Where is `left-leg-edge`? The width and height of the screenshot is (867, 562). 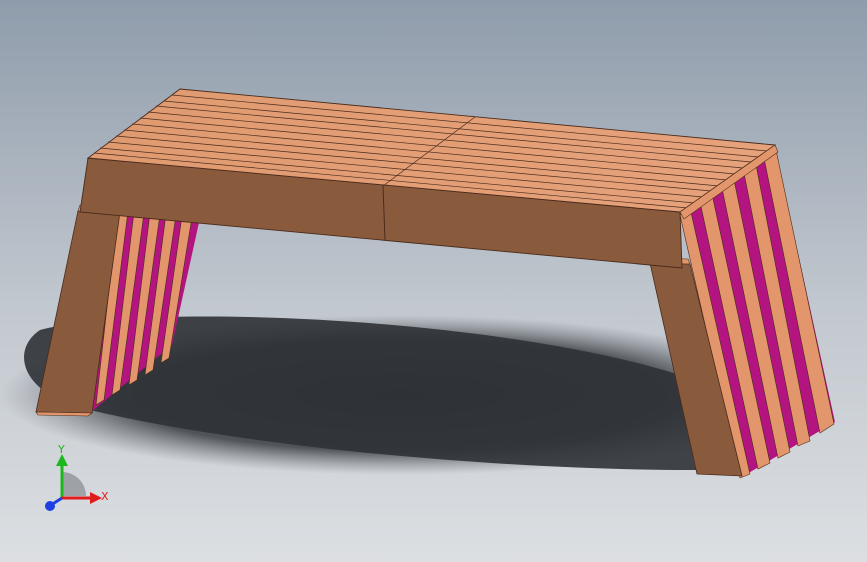 left-leg-edge is located at coordinates (64, 414).